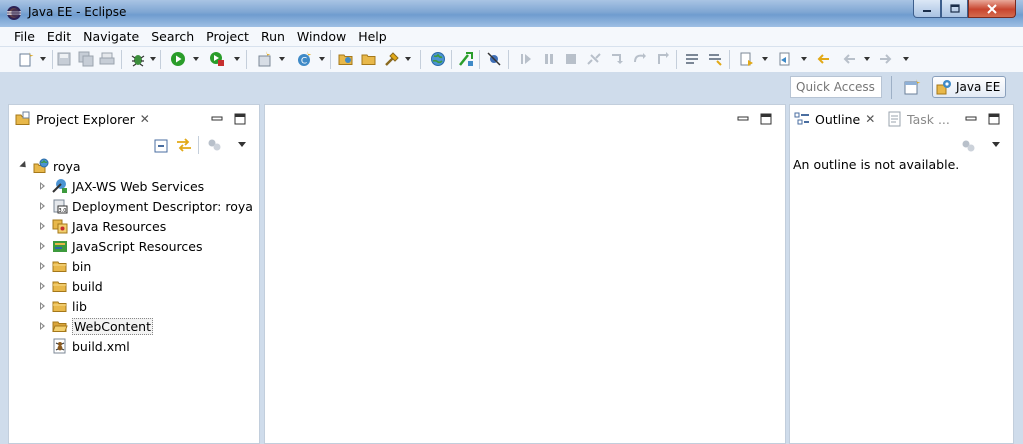  I want to click on minimize-window-button, so click(927, 9).